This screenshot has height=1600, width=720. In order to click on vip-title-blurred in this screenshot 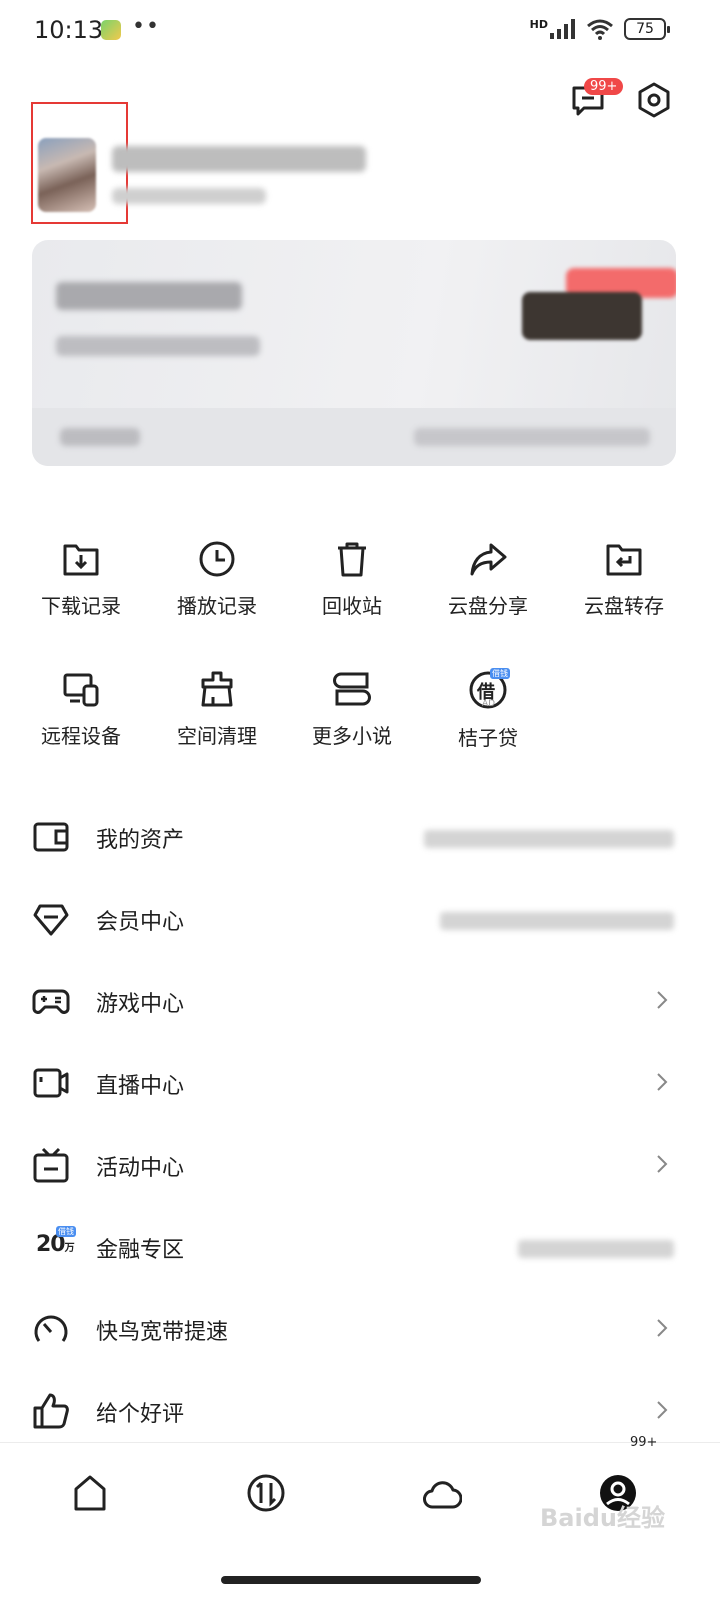, I will do `click(149, 296)`.